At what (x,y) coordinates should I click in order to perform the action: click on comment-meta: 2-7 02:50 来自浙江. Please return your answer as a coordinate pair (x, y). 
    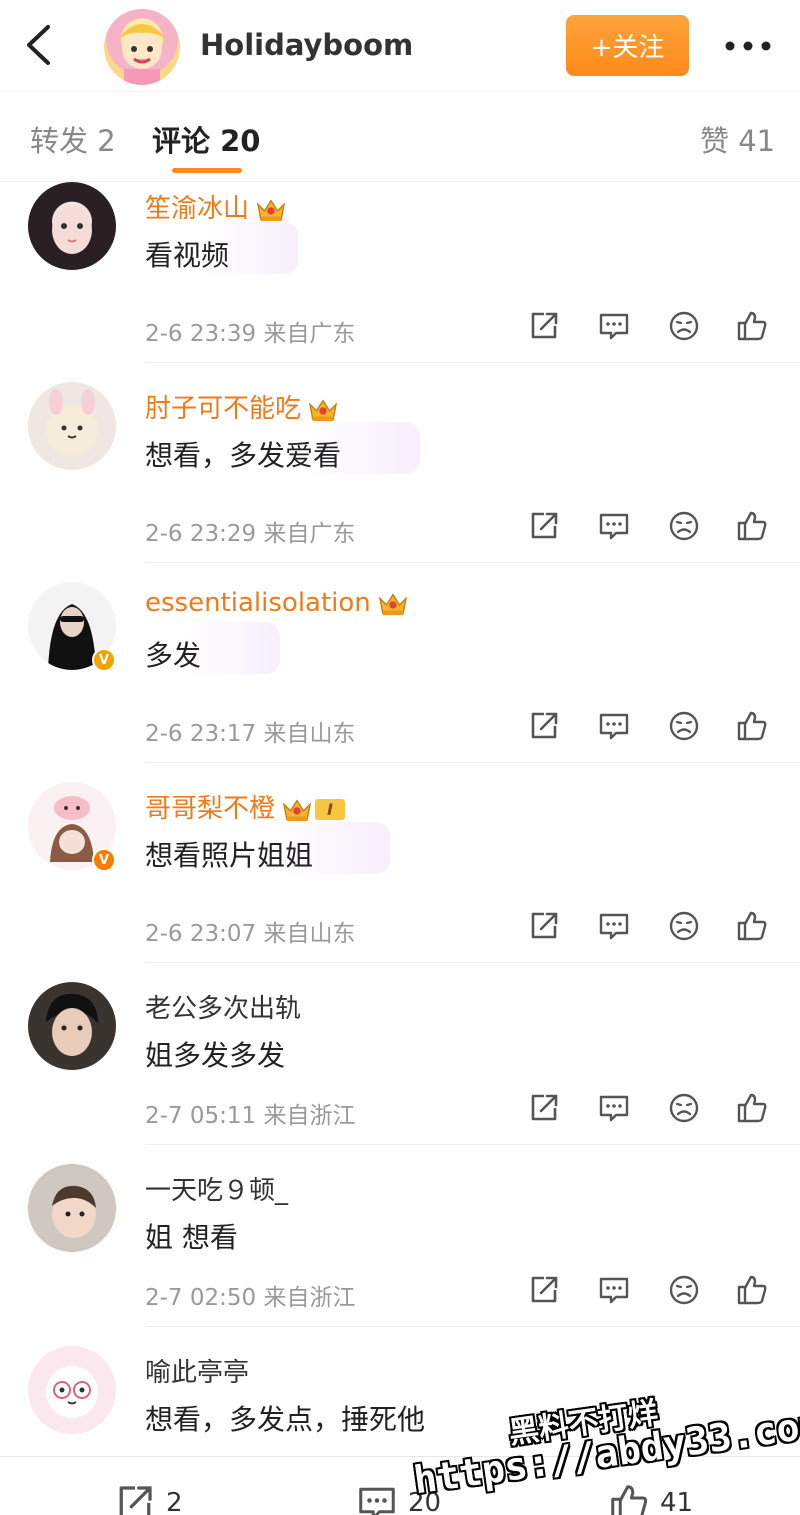
    Looking at the image, I should click on (250, 1298).